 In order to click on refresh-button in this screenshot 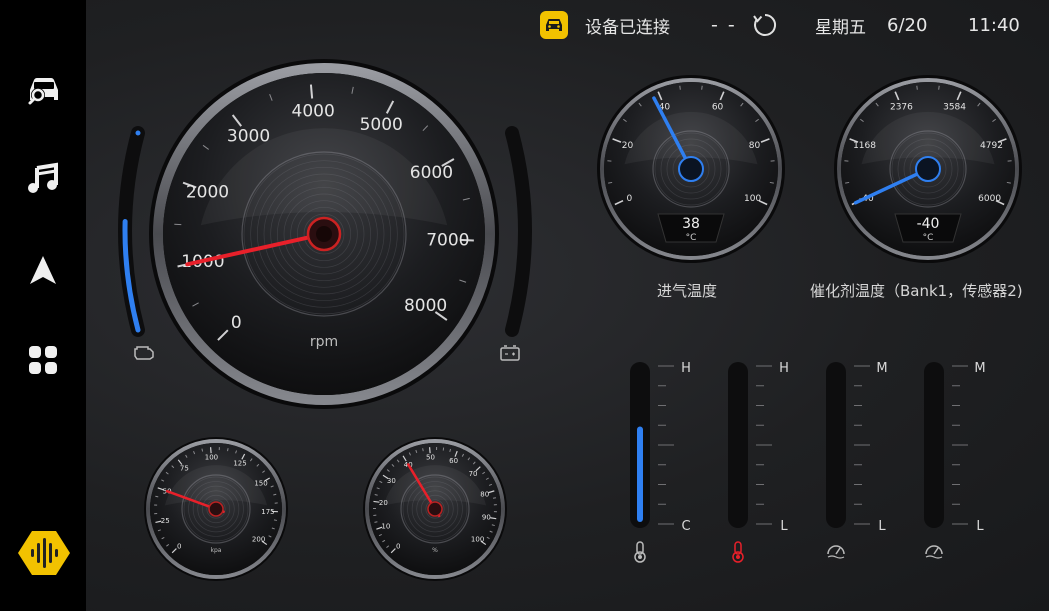, I will do `click(765, 25)`.